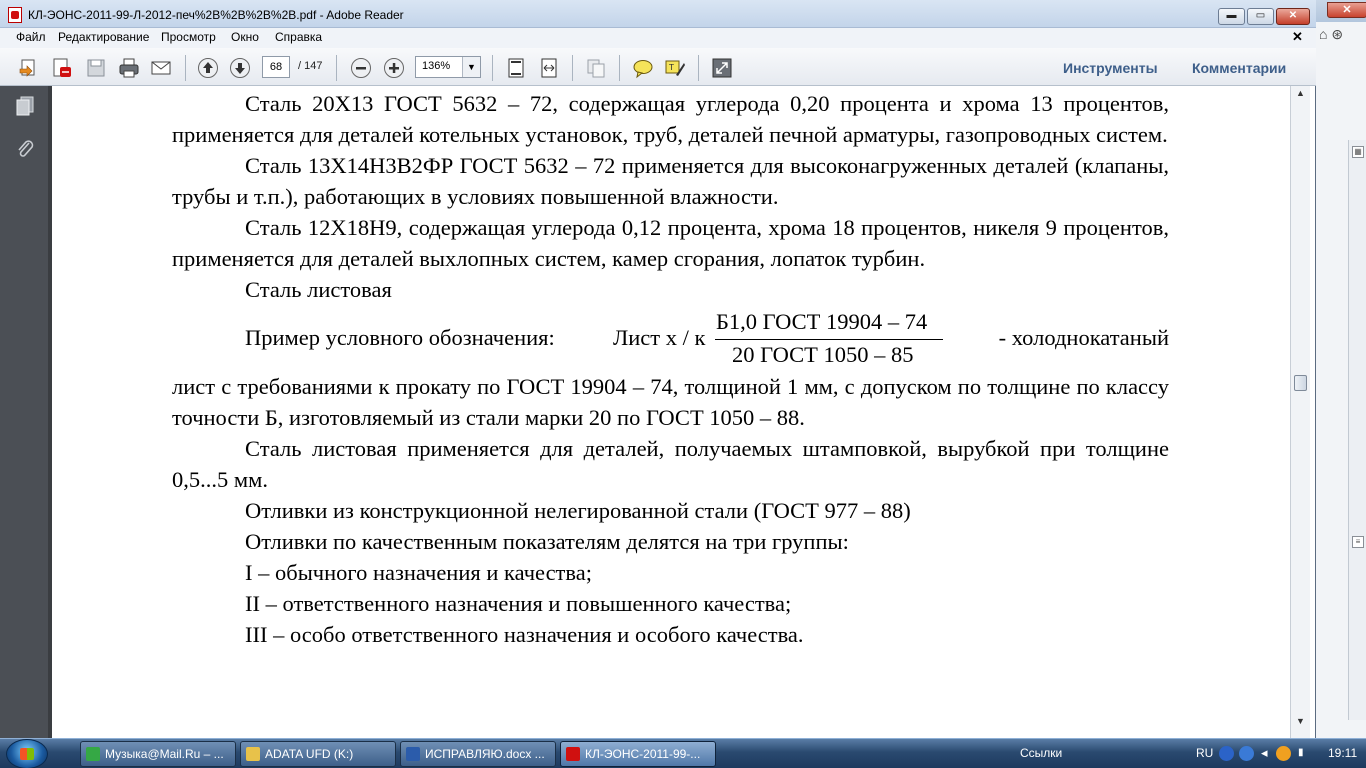 The image size is (1366, 768). I want to click on fit-width-icon, so click(549, 68).